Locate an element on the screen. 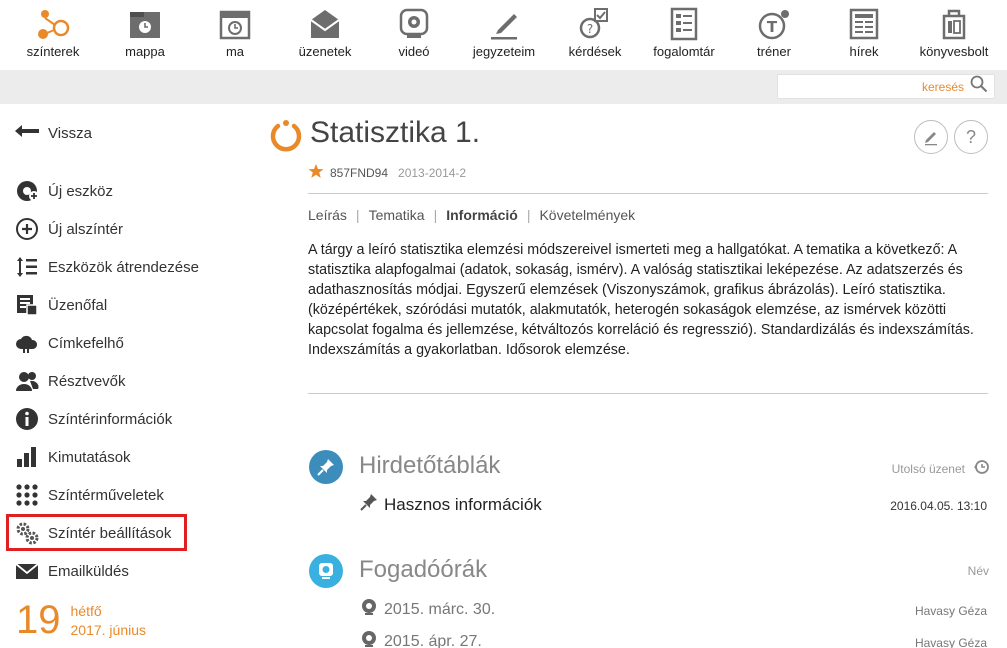  course-semester: 2013-2014-2 is located at coordinates (432, 172).